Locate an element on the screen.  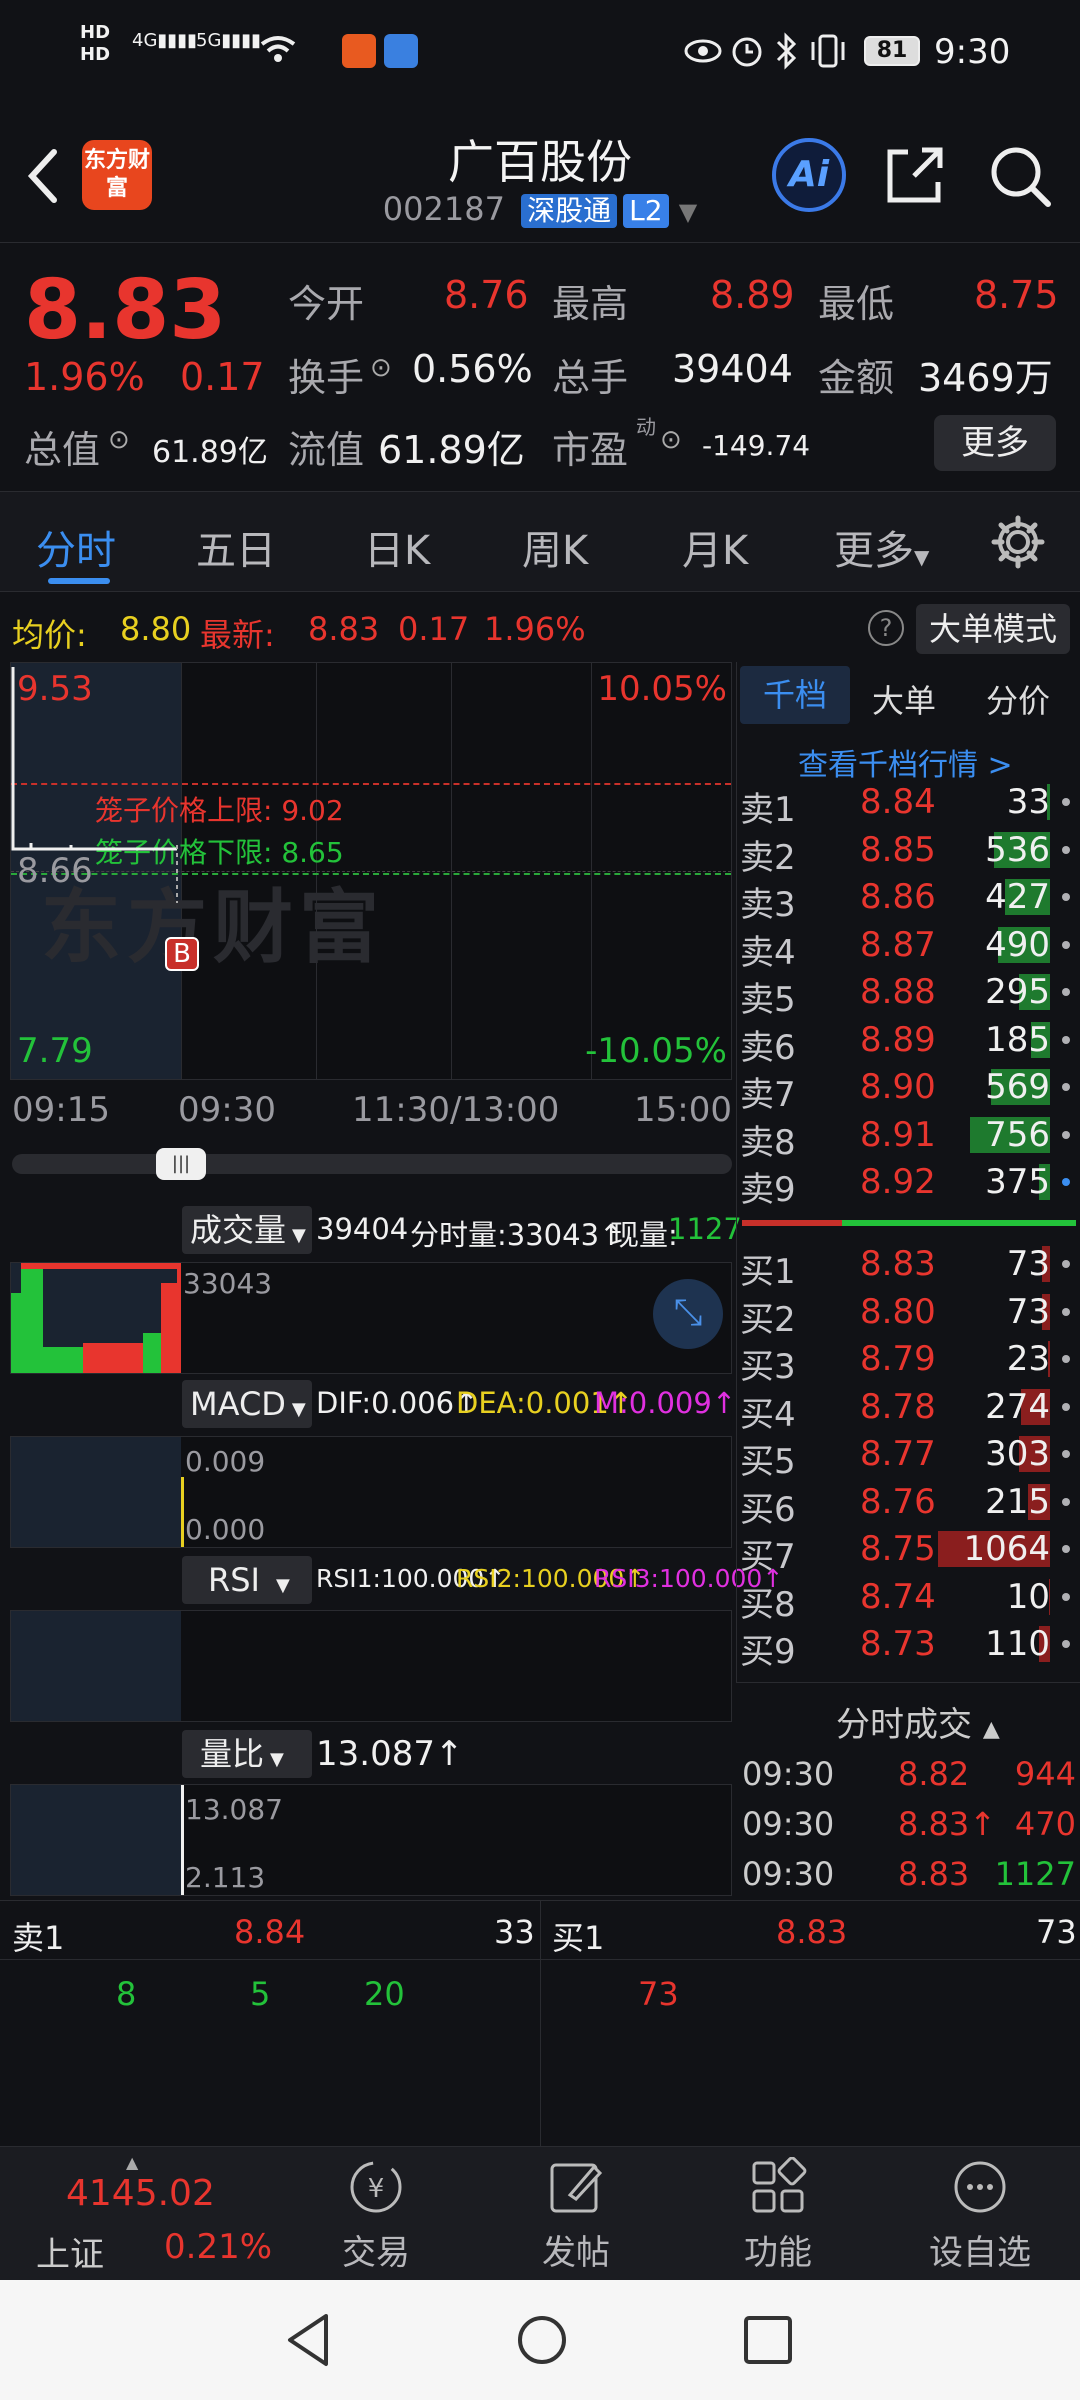
battery-icon: 81 is located at coordinates (892, 51).